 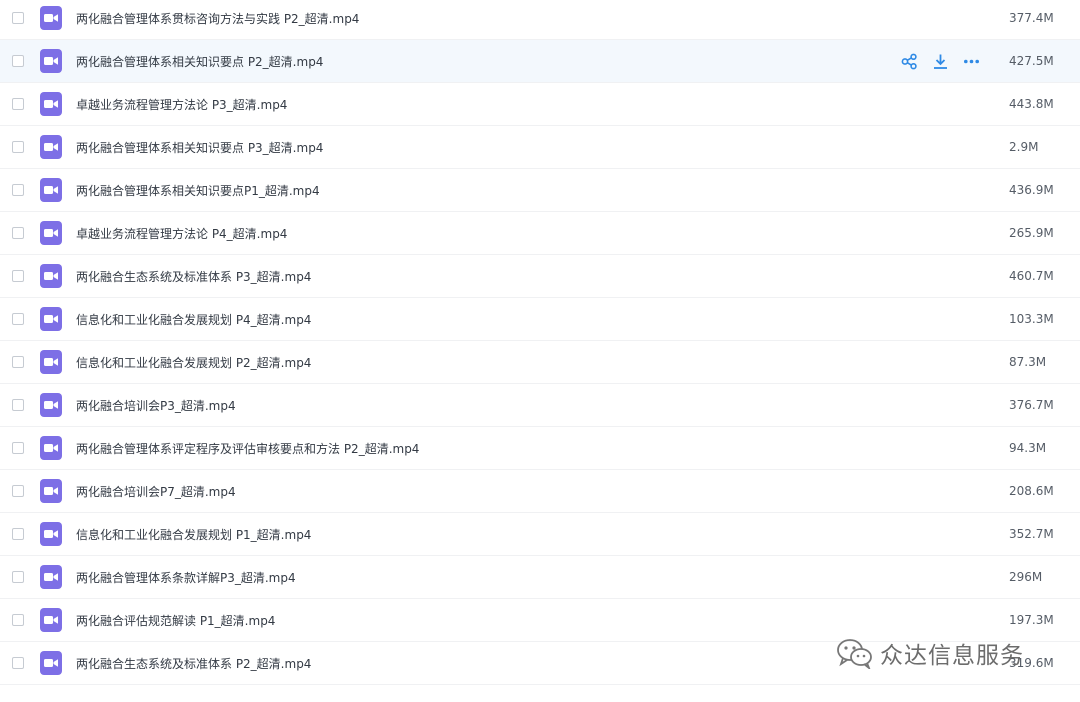 I want to click on file-name: 信息化和工业化融合发展规划 P1_超清.mp4, so click(x=193, y=534).